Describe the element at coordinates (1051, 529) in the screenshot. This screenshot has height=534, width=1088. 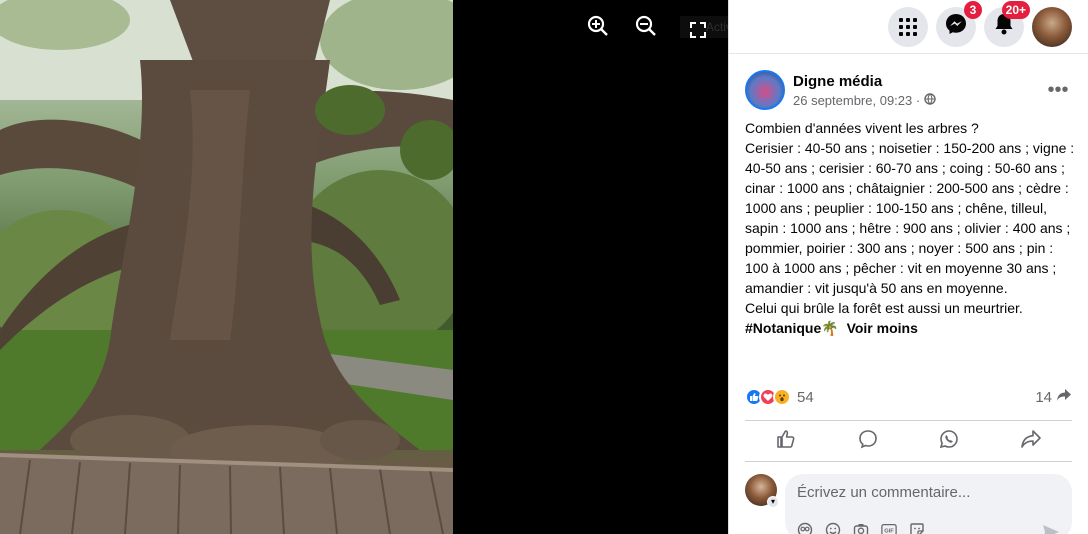
I see `send-icon` at that location.